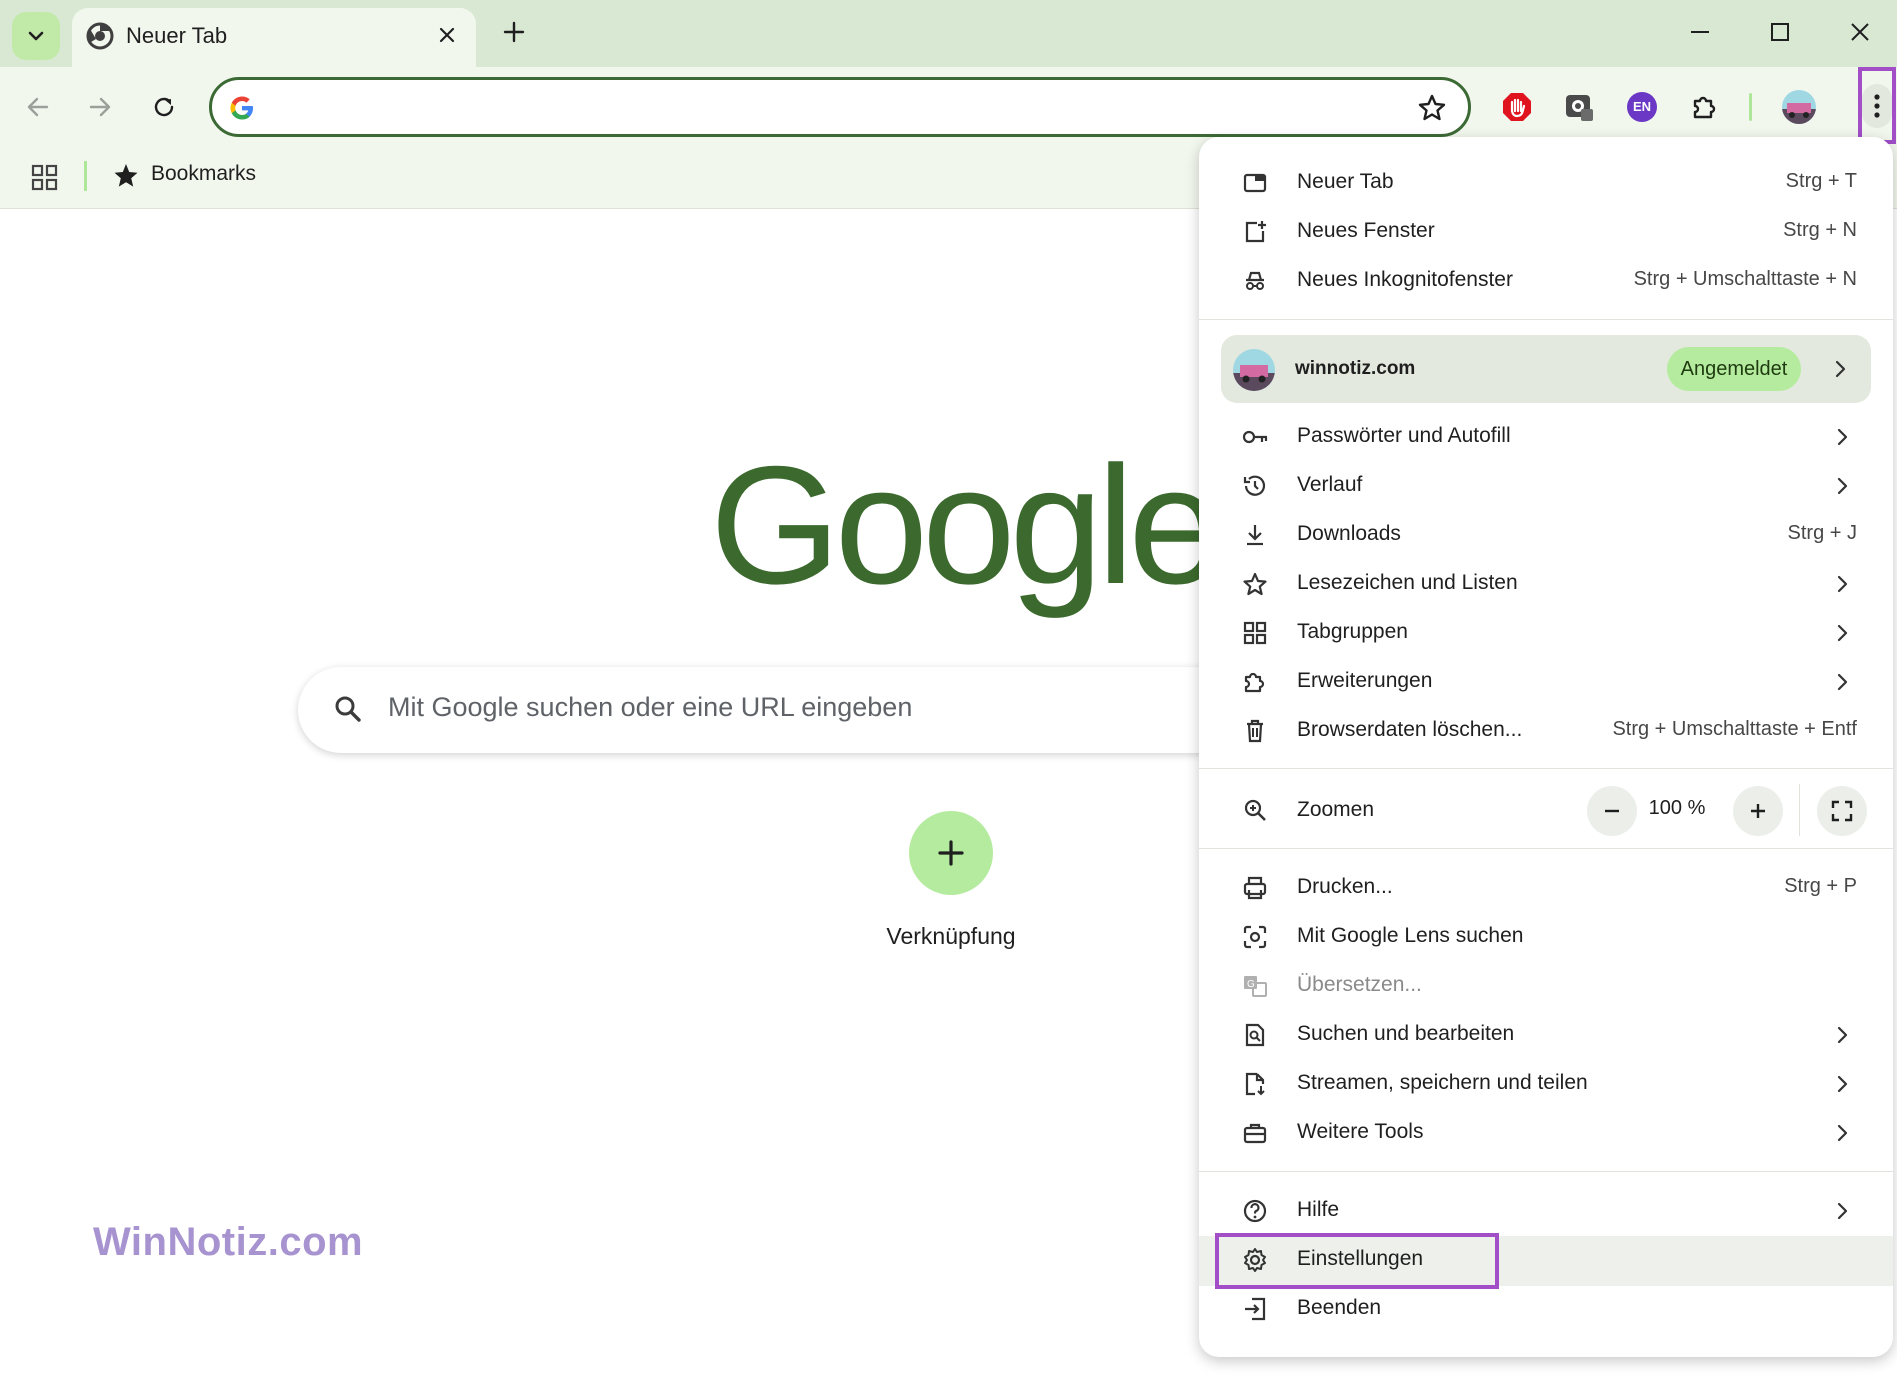 The width and height of the screenshot is (1897, 1378). I want to click on menu-item-passwords: Passwörter und Autofill, so click(1546, 437).